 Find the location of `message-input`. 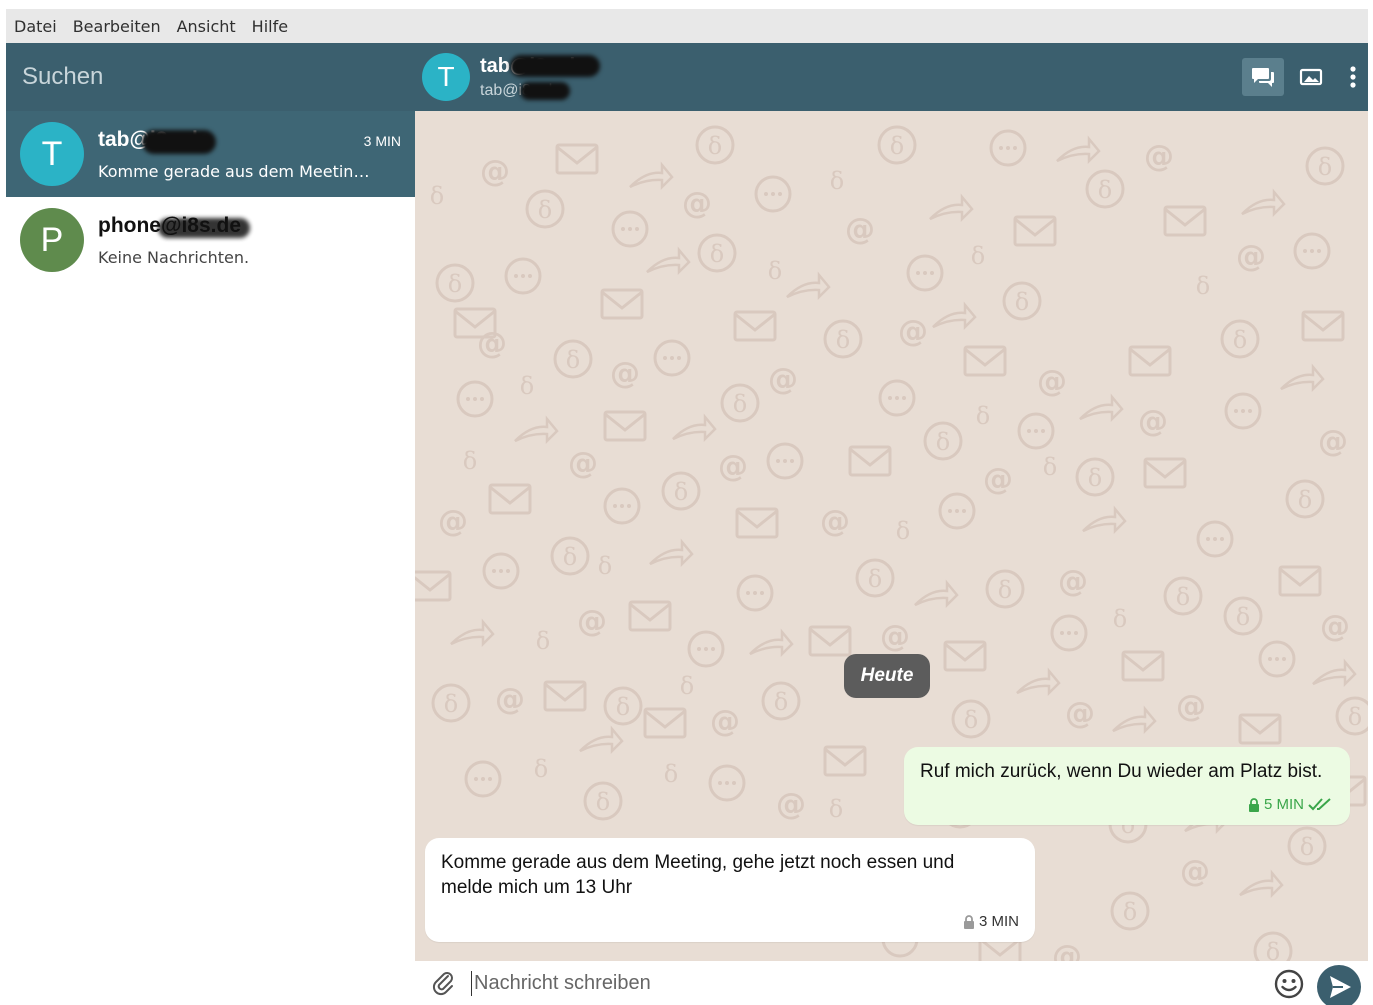

message-input is located at coordinates (863, 983).